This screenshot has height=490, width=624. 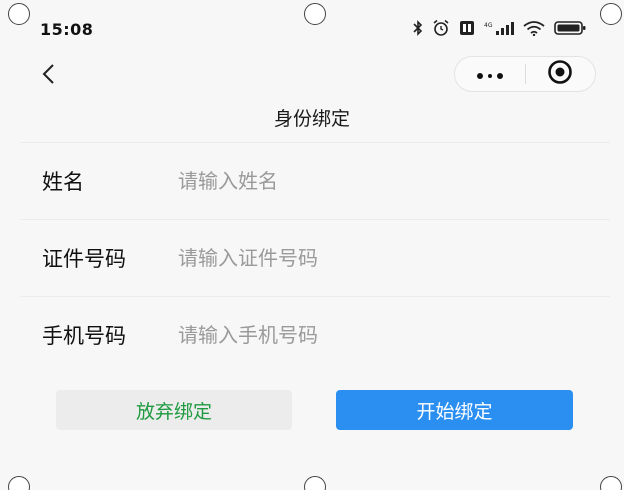 What do you see at coordinates (19, 14) in the screenshot?
I see `selection-handle-top-left` at bounding box center [19, 14].